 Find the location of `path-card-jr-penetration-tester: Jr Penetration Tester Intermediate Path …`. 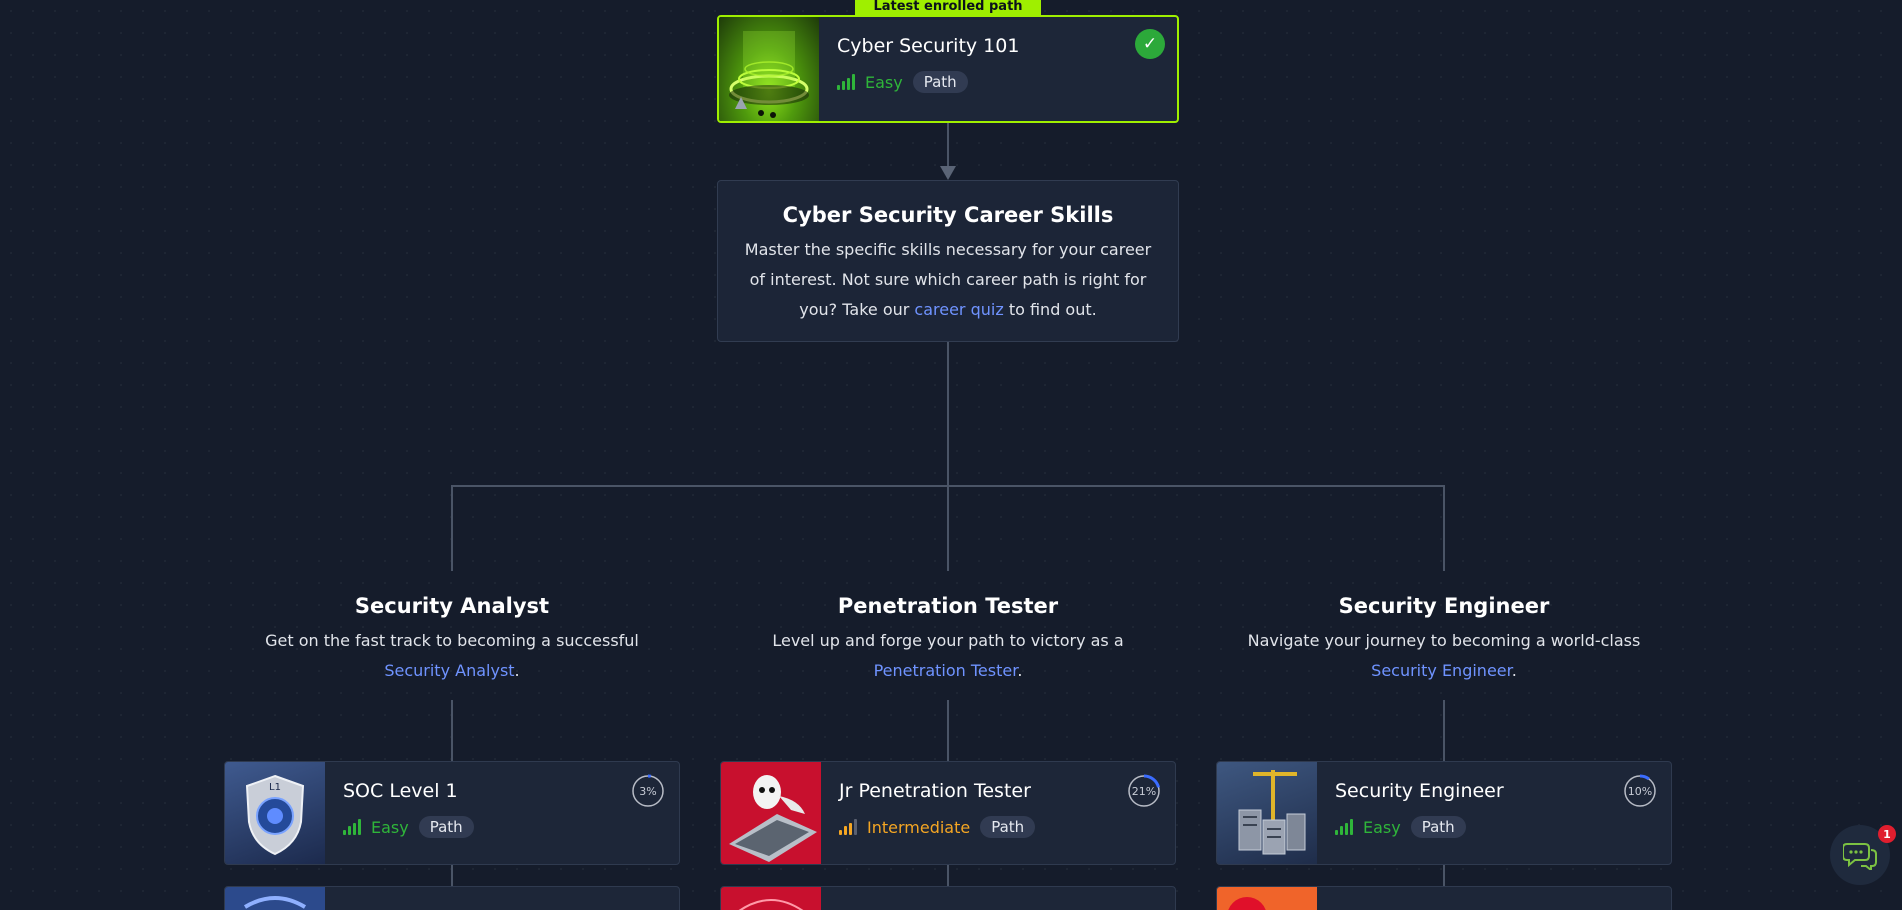

path-card-jr-penetration-tester: Jr Penetration Tester Intermediate Path … is located at coordinates (948, 813).